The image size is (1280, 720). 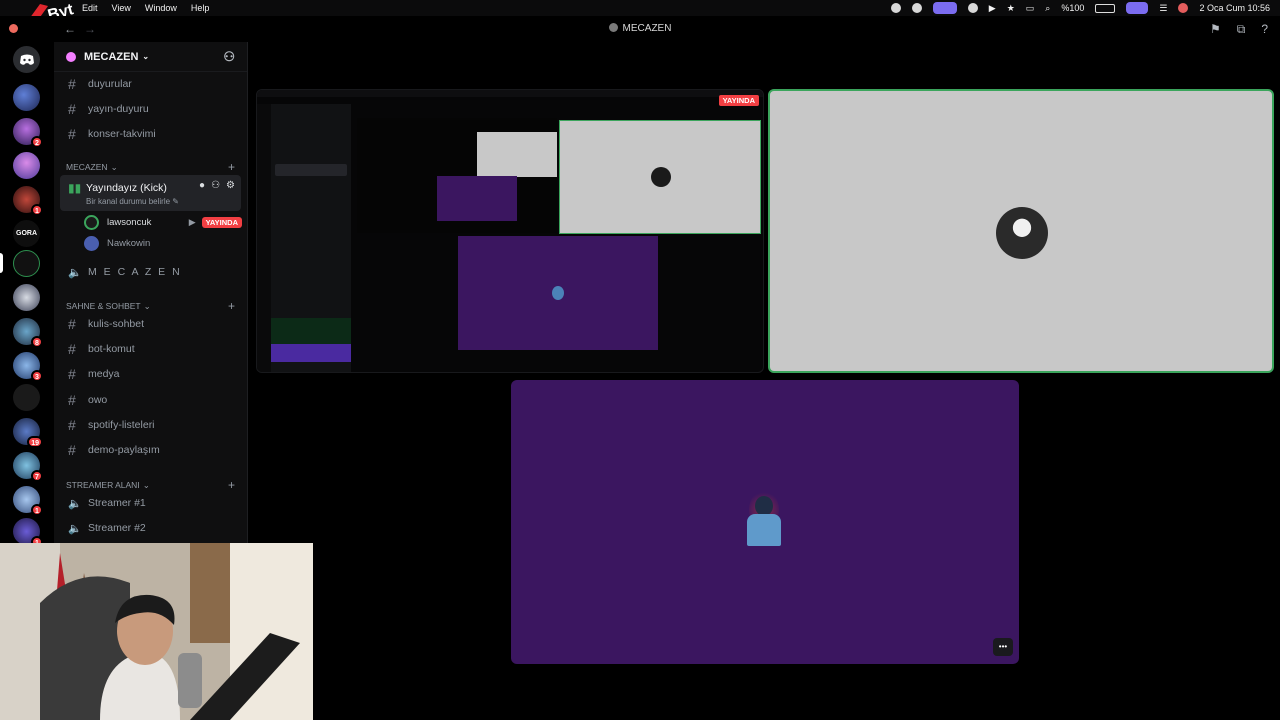 What do you see at coordinates (992, 8) in the screenshot?
I see `play-icon: ▶` at bounding box center [992, 8].